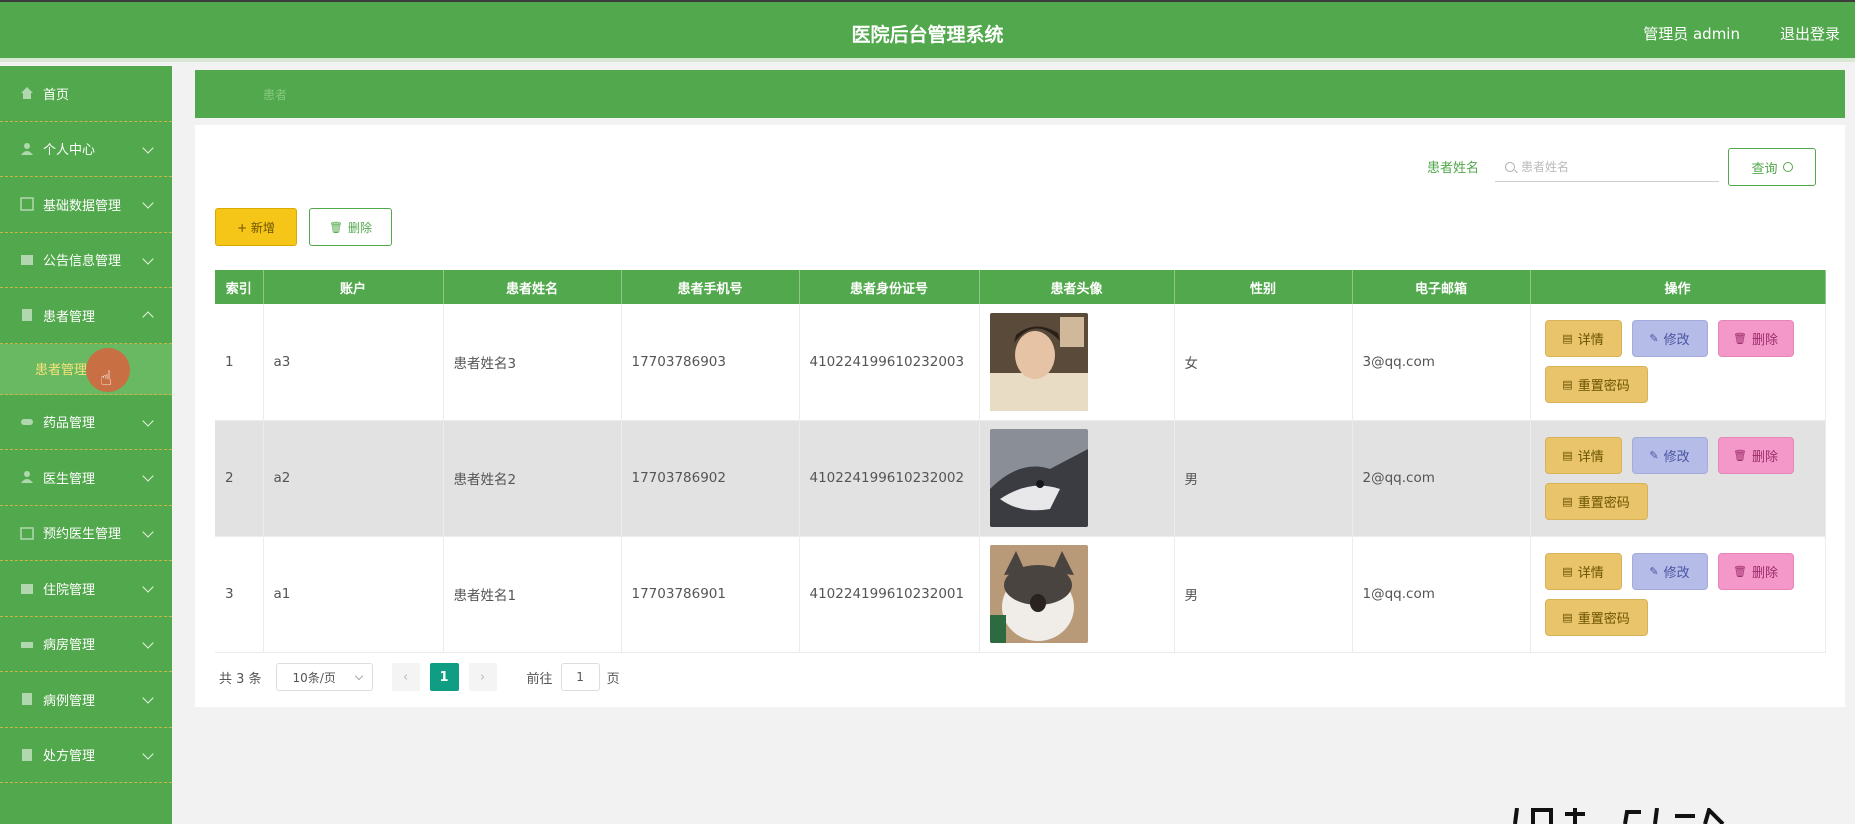 This screenshot has width=1855, height=824. What do you see at coordinates (1441, 362) in the screenshot?
I see `cell-email: 3@qq.com` at bounding box center [1441, 362].